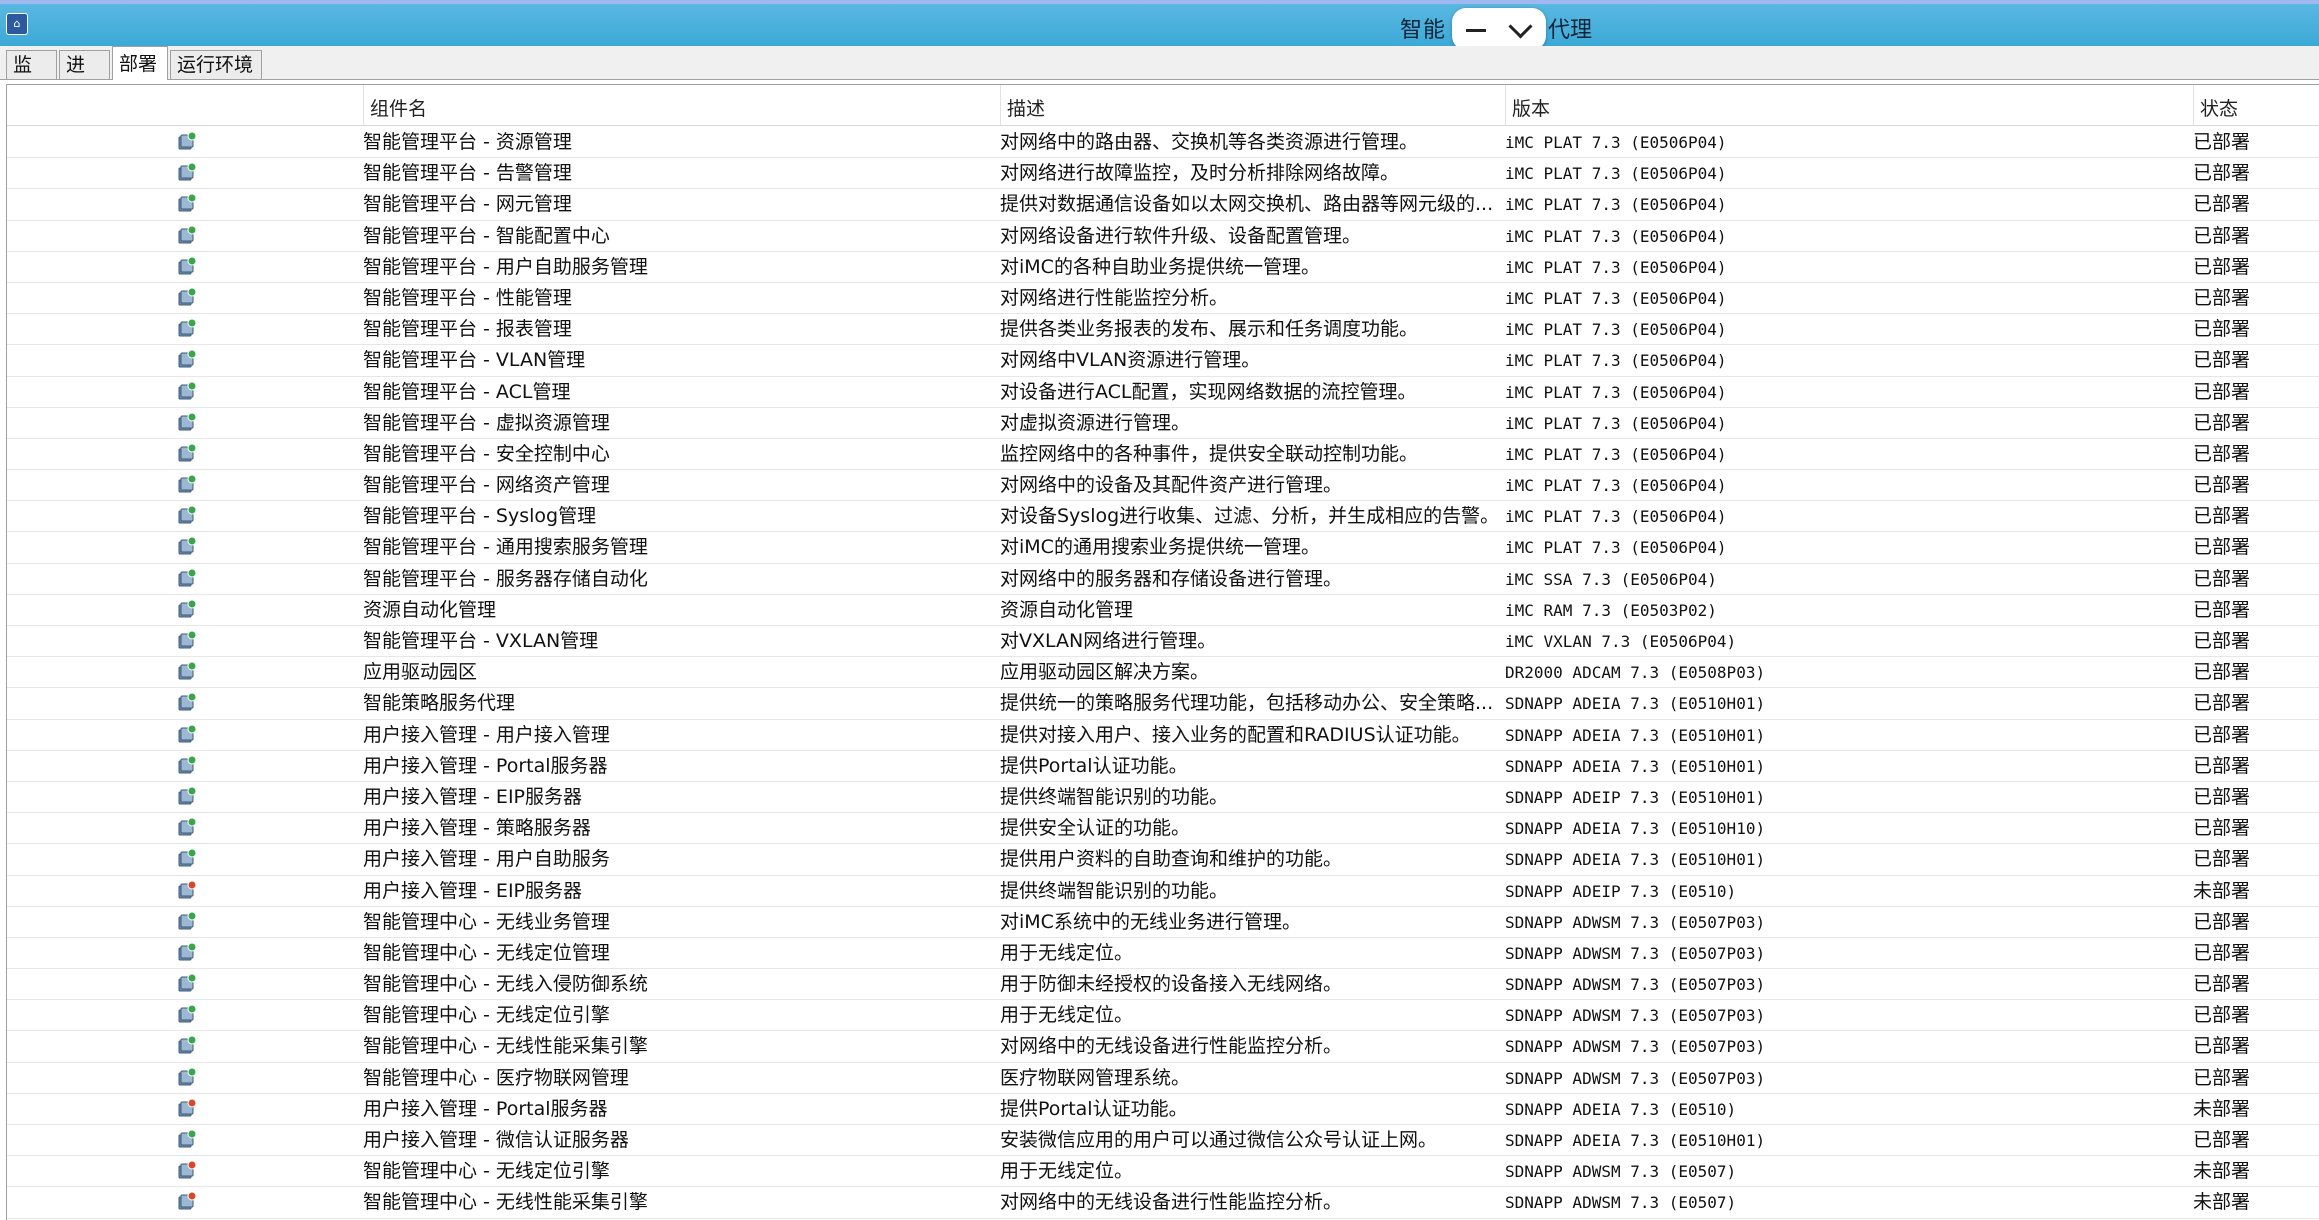 This screenshot has width=2319, height=1220. I want to click on window-title-left: 智能, so click(1423, 30).